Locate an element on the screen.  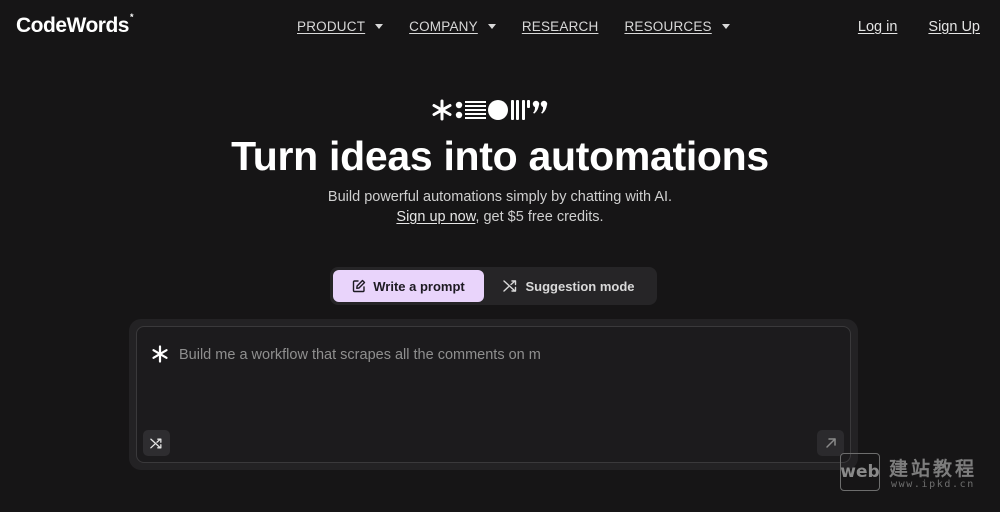
brand-logo: CodeWords* is located at coordinates (75, 25).